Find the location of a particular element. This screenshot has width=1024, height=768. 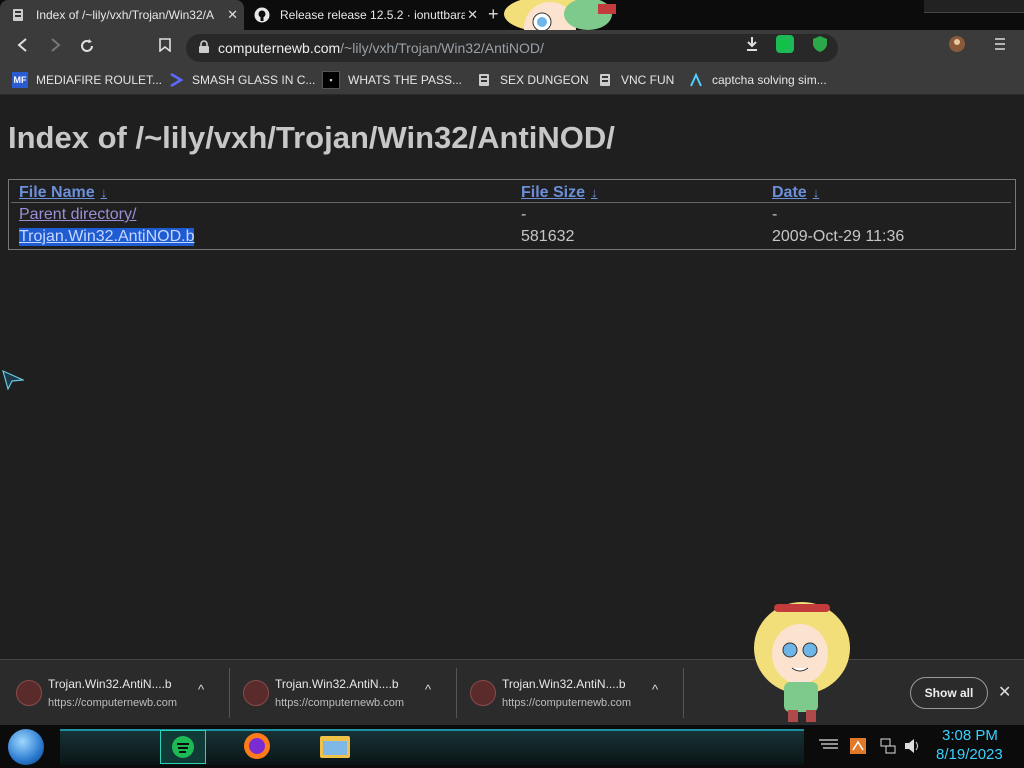

bookmark-icon is located at coordinates (165, 48).